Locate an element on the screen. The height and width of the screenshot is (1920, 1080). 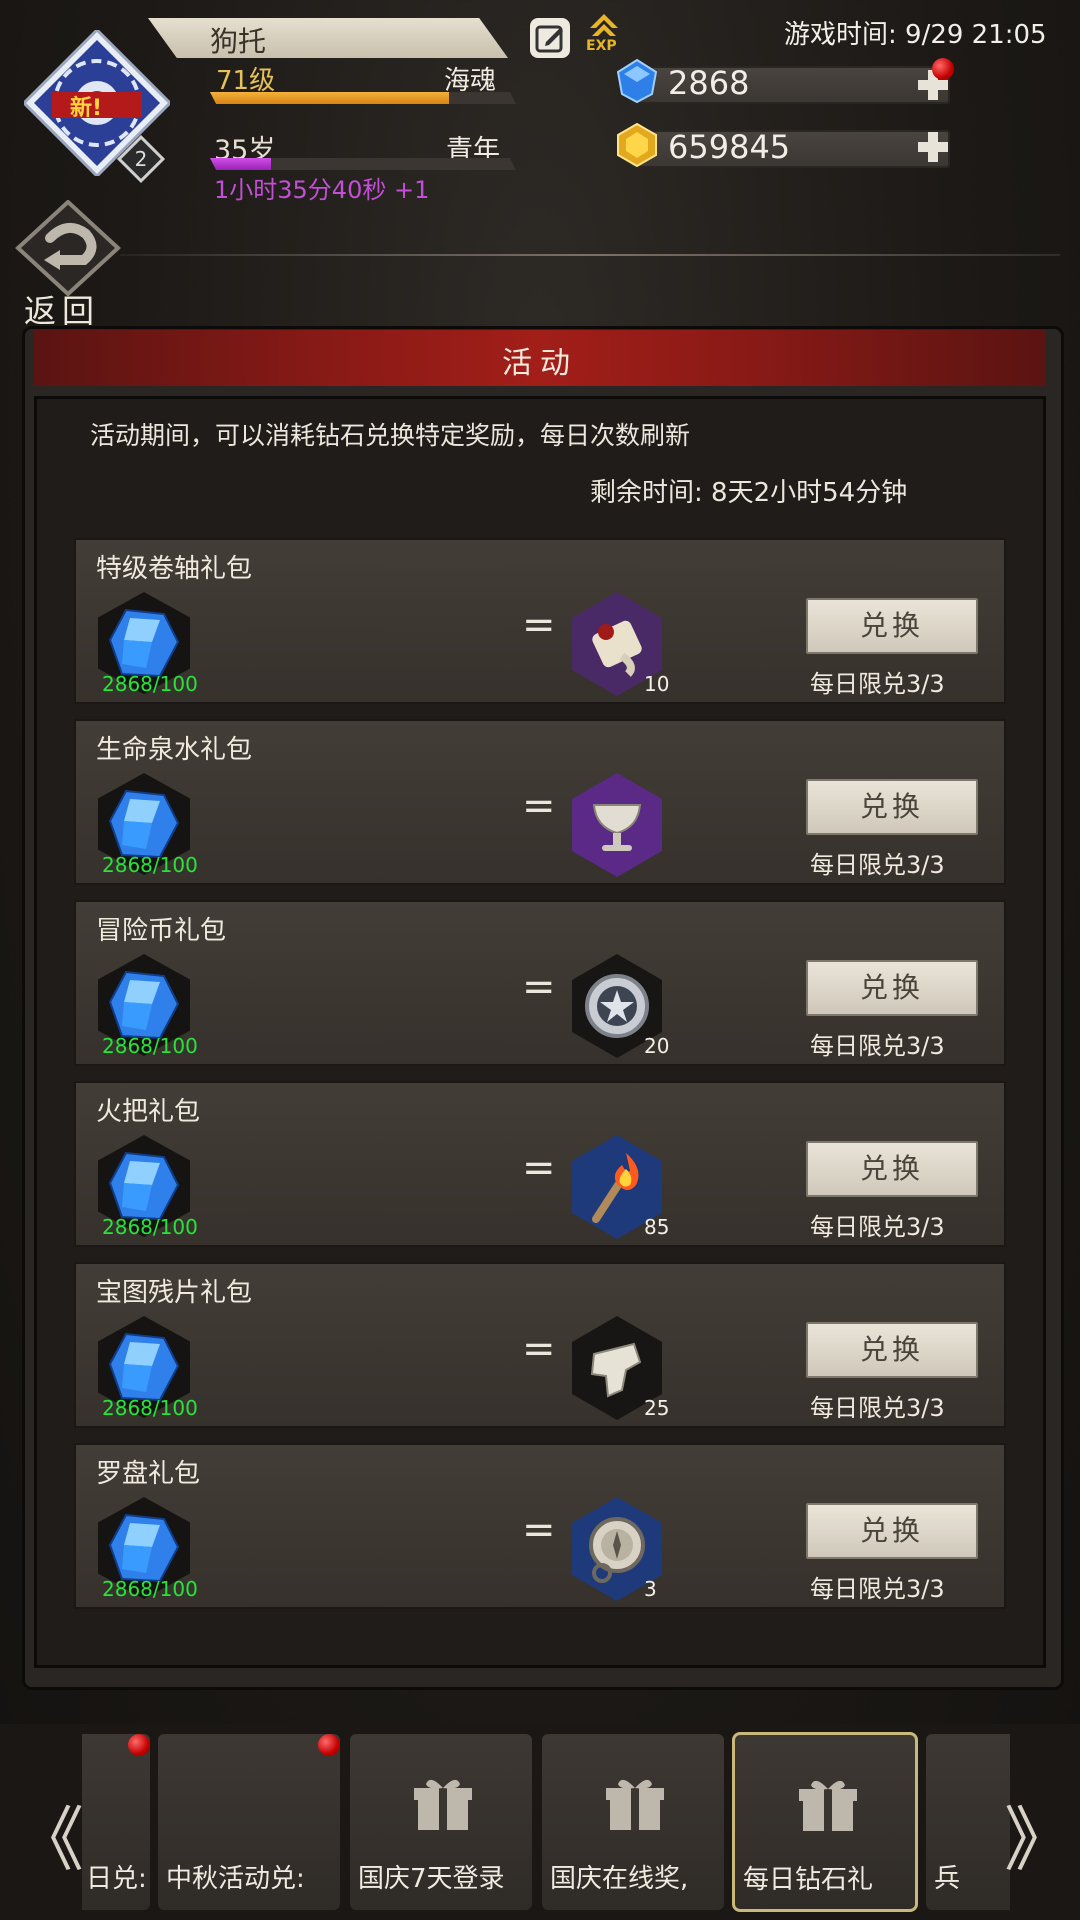
add-gold-button is located at coordinates (933, 147).